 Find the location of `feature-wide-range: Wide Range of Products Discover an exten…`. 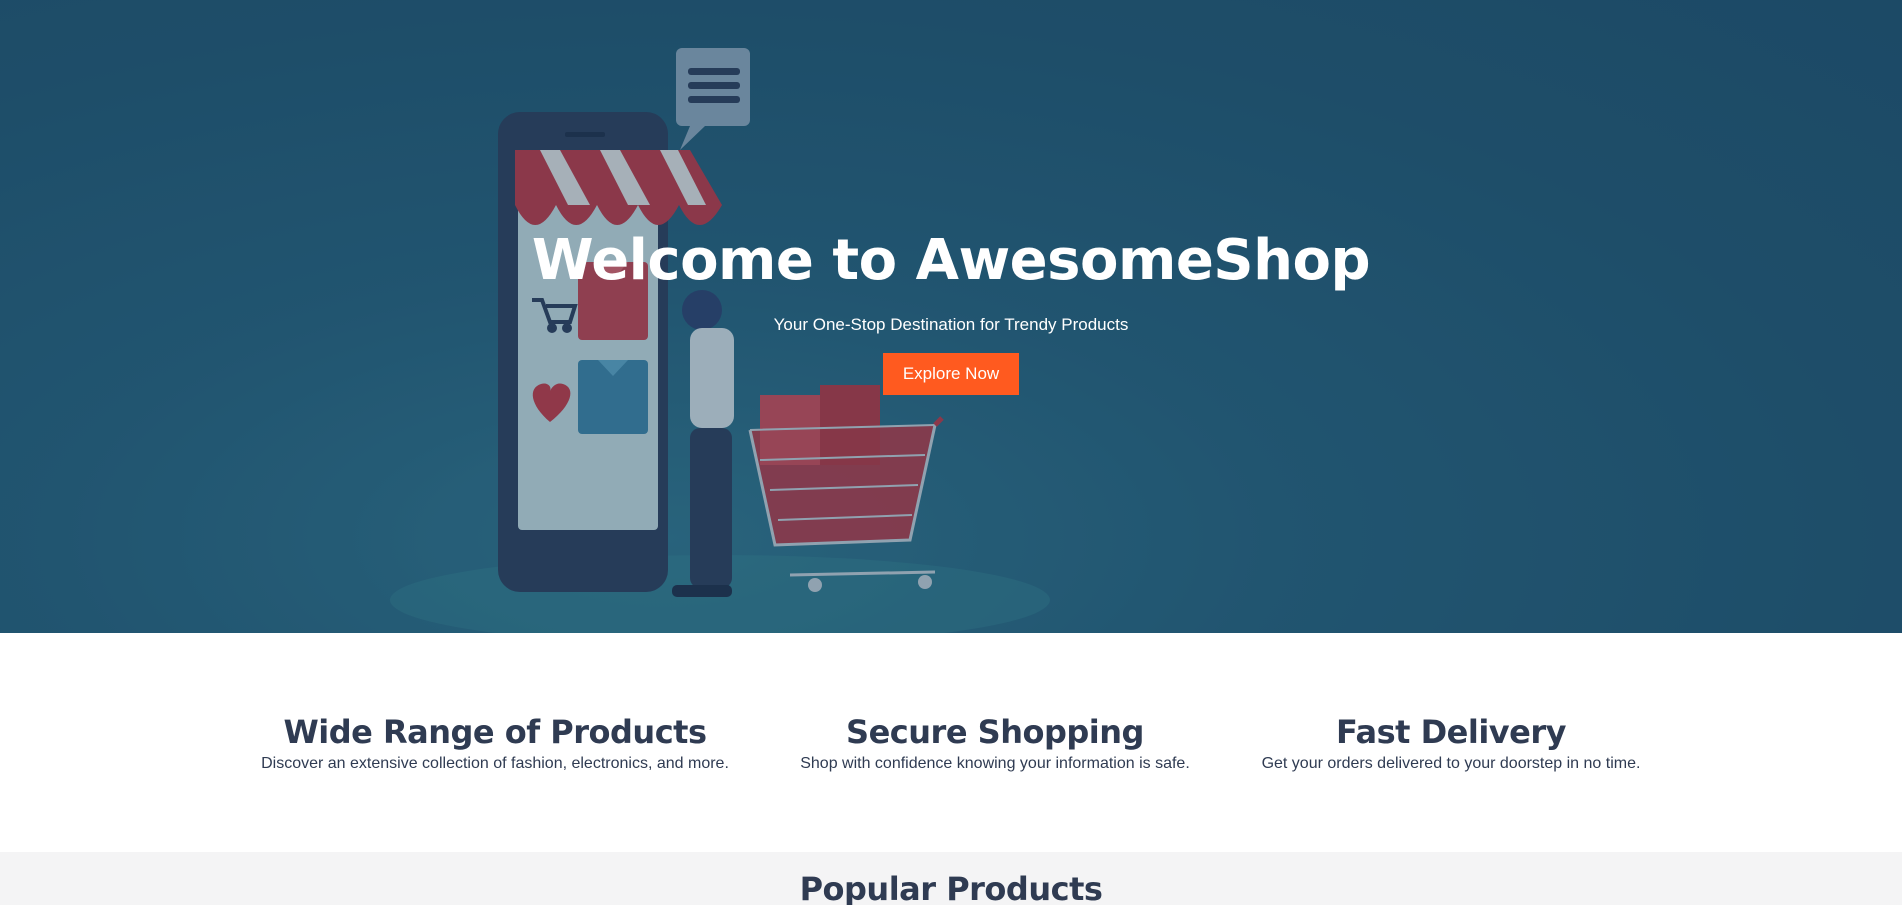

feature-wide-range: Wide Range of Products Discover an exten… is located at coordinates (495, 743).